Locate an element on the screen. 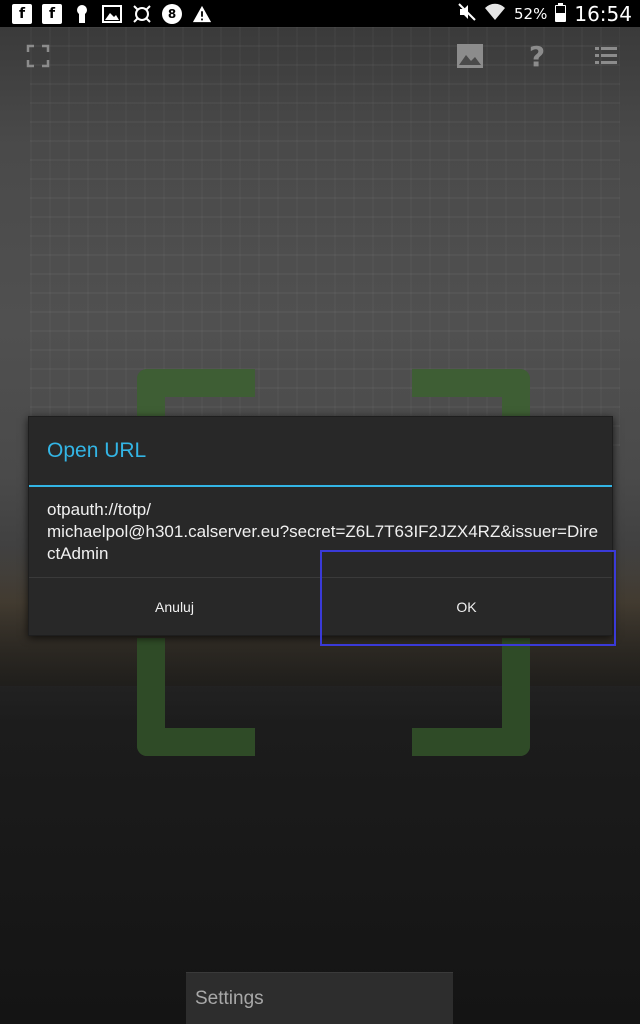 The width and height of the screenshot is (640, 1024). keyhole-icon is located at coordinates (82, 14).